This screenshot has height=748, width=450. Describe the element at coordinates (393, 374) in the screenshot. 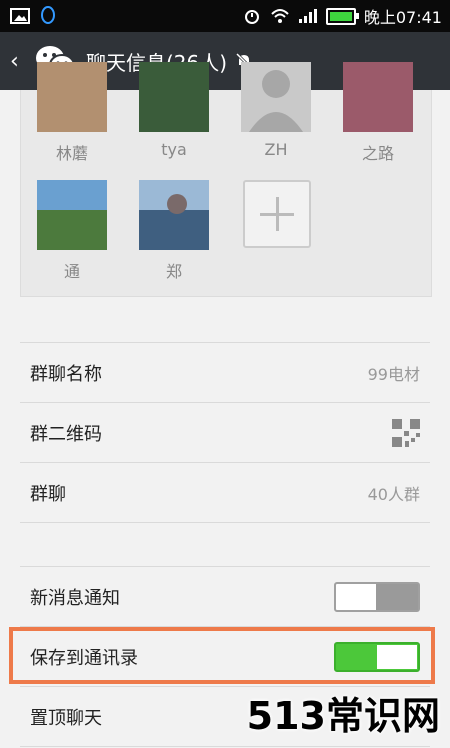

I see `group-name-value: 99电材` at that location.